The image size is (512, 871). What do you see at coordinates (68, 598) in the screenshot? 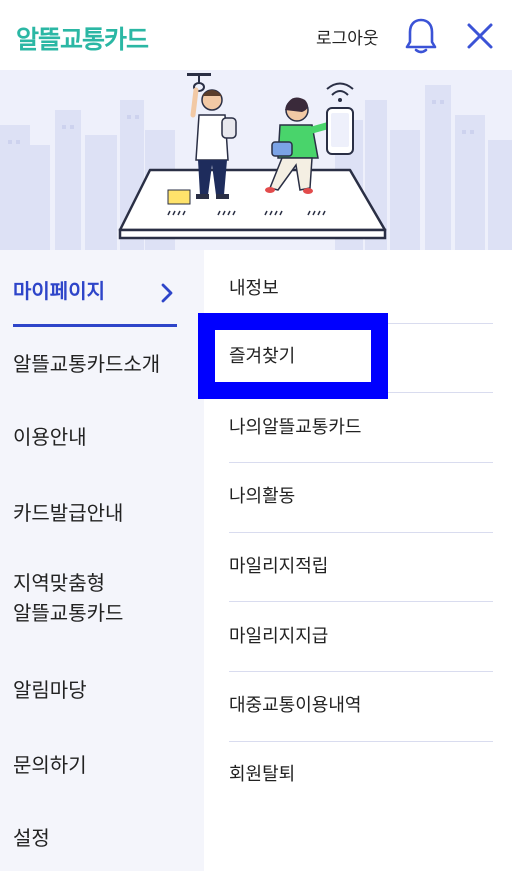
I see `menu-item-regional-card: 지역맞춤형 알뜰교통카드` at bounding box center [68, 598].